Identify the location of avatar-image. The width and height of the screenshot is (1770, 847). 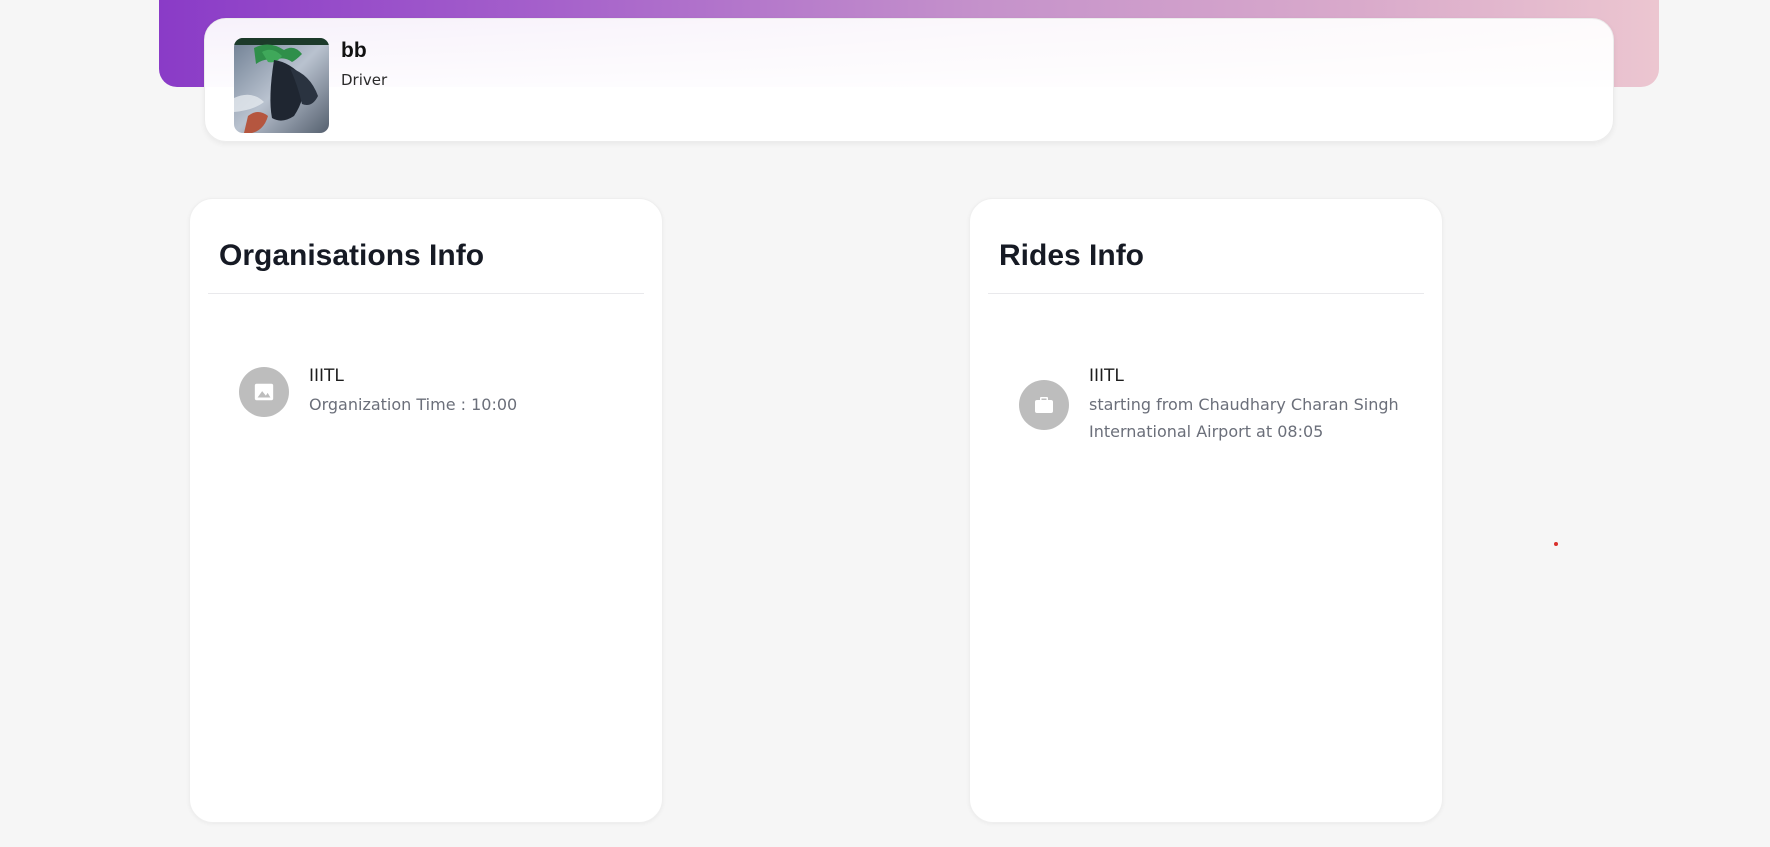
(281, 85).